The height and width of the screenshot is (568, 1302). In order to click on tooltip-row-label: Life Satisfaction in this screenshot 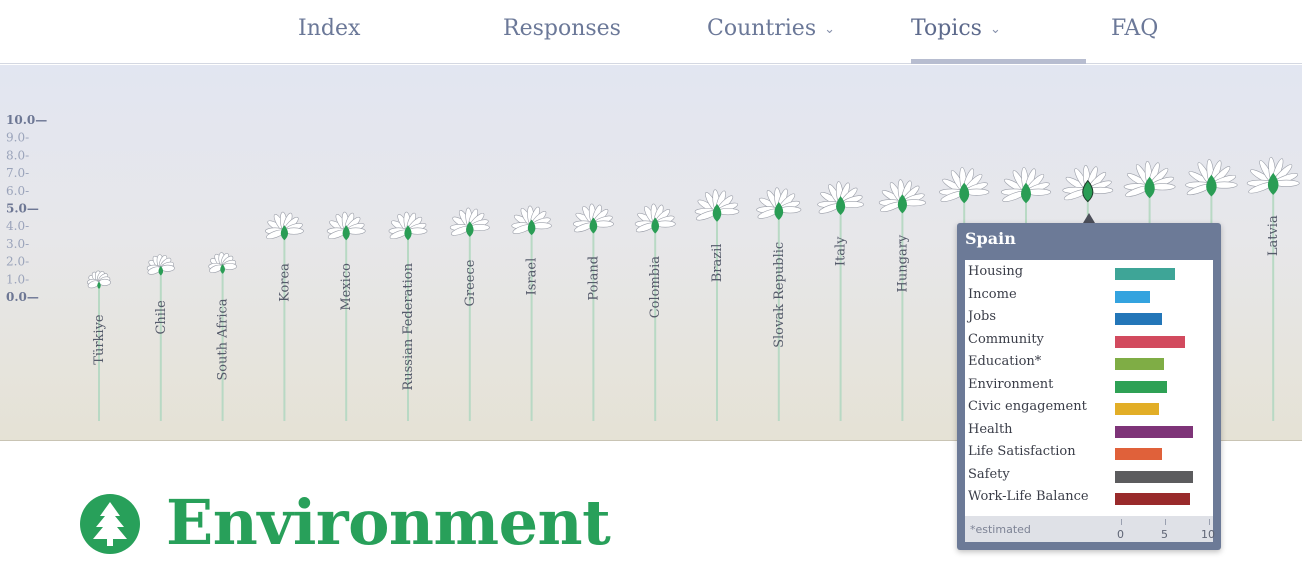, I will do `click(1022, 451)`.